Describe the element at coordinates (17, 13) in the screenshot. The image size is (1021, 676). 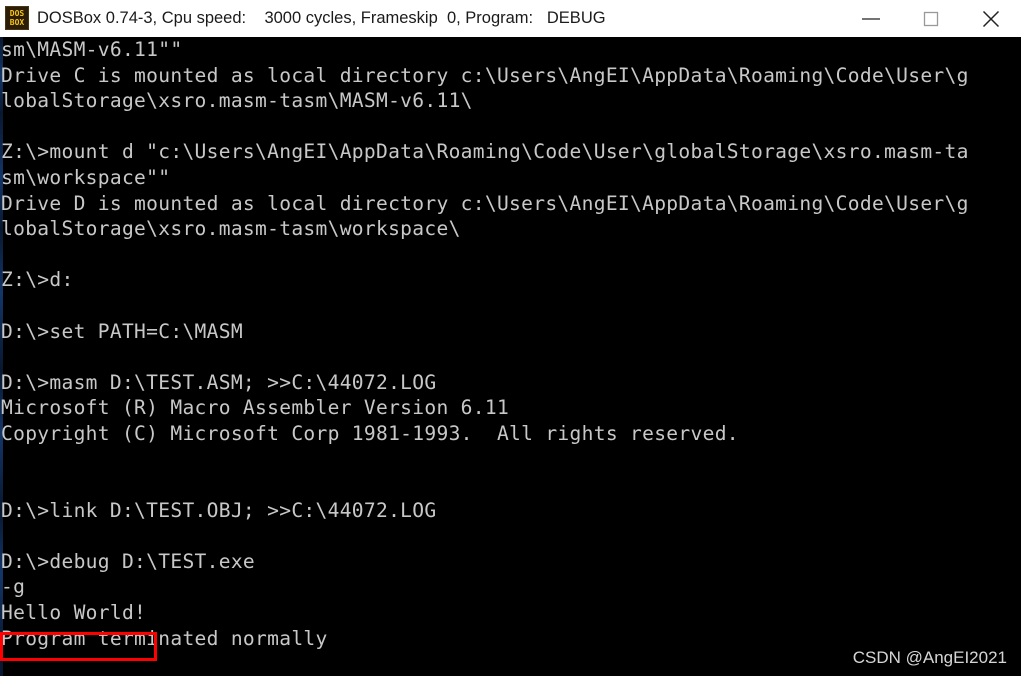
I see `dosbox-icon-line1: DOS` at that location.